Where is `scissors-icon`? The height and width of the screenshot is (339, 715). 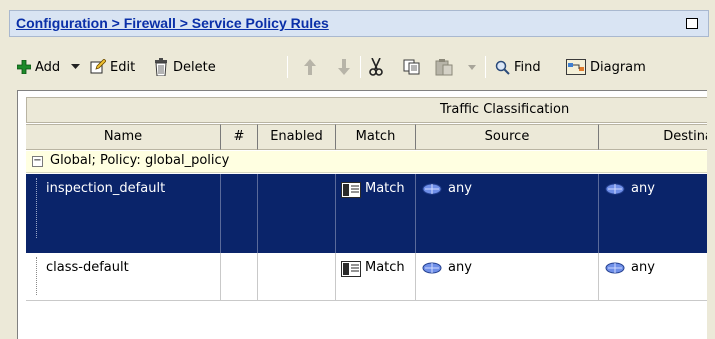
scissors-icon is located at coordinates (376, 67).